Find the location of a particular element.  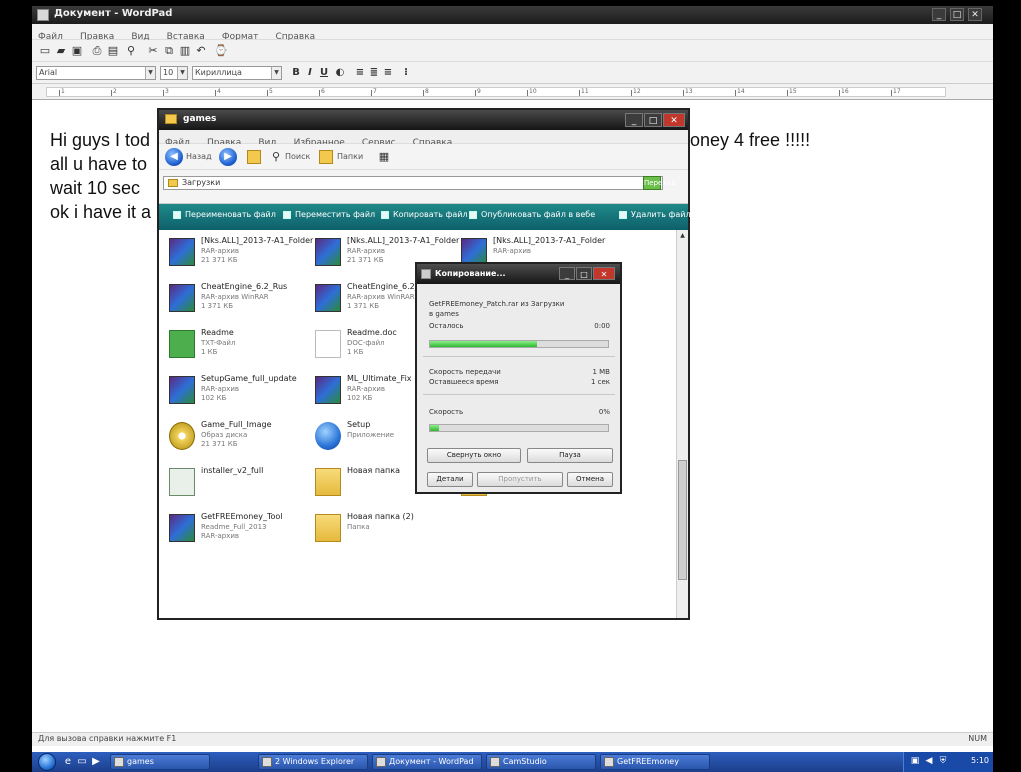

forward-arrow-icon: ▶ is located at coordinates (228, 157).